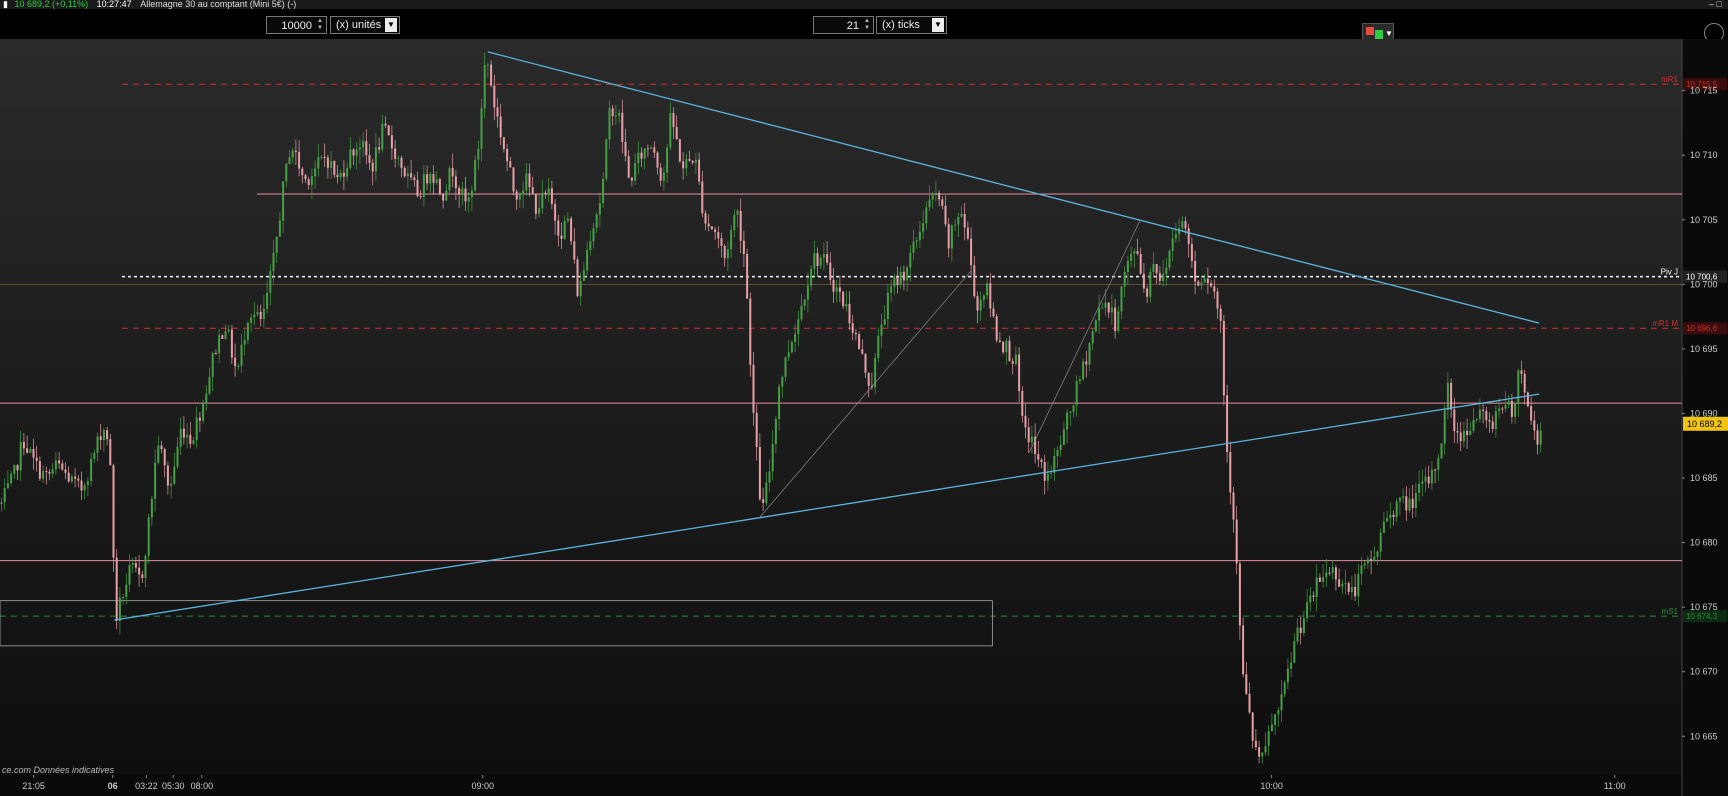 The height and width of the screenshot is (796, 1728). Describe the element at coordinates (852, 26) in the screenshot. I see `ticks-value: 21` at that location.